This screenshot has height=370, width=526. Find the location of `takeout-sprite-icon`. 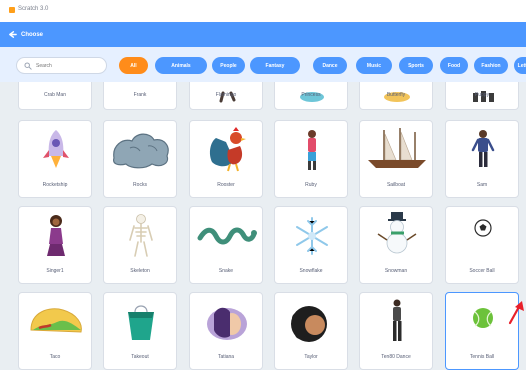

takeout-sprite-icon is located at coordinates (141, 322).